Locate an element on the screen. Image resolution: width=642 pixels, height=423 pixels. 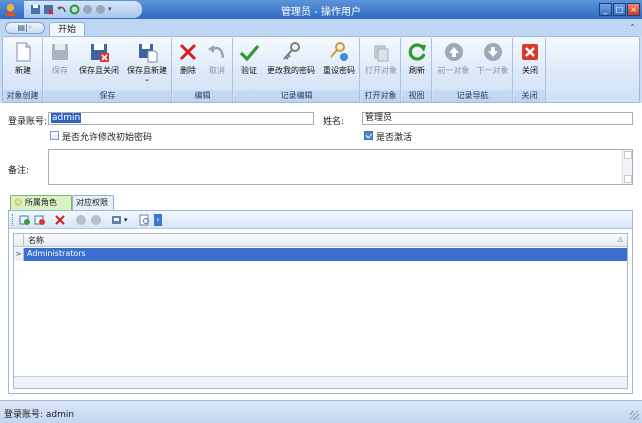
checkmark-icon is located at coordinates (249, 53).